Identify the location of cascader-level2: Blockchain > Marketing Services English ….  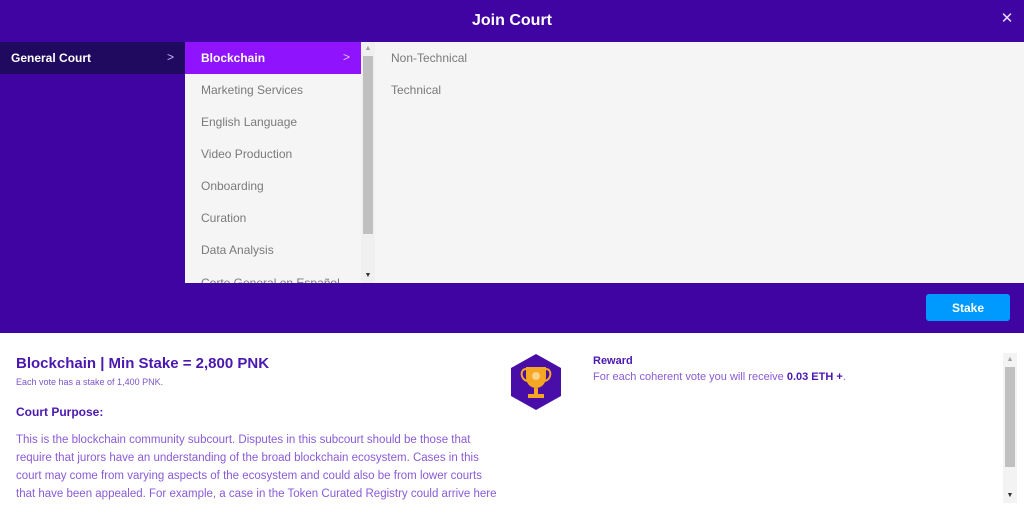
(280, 162).